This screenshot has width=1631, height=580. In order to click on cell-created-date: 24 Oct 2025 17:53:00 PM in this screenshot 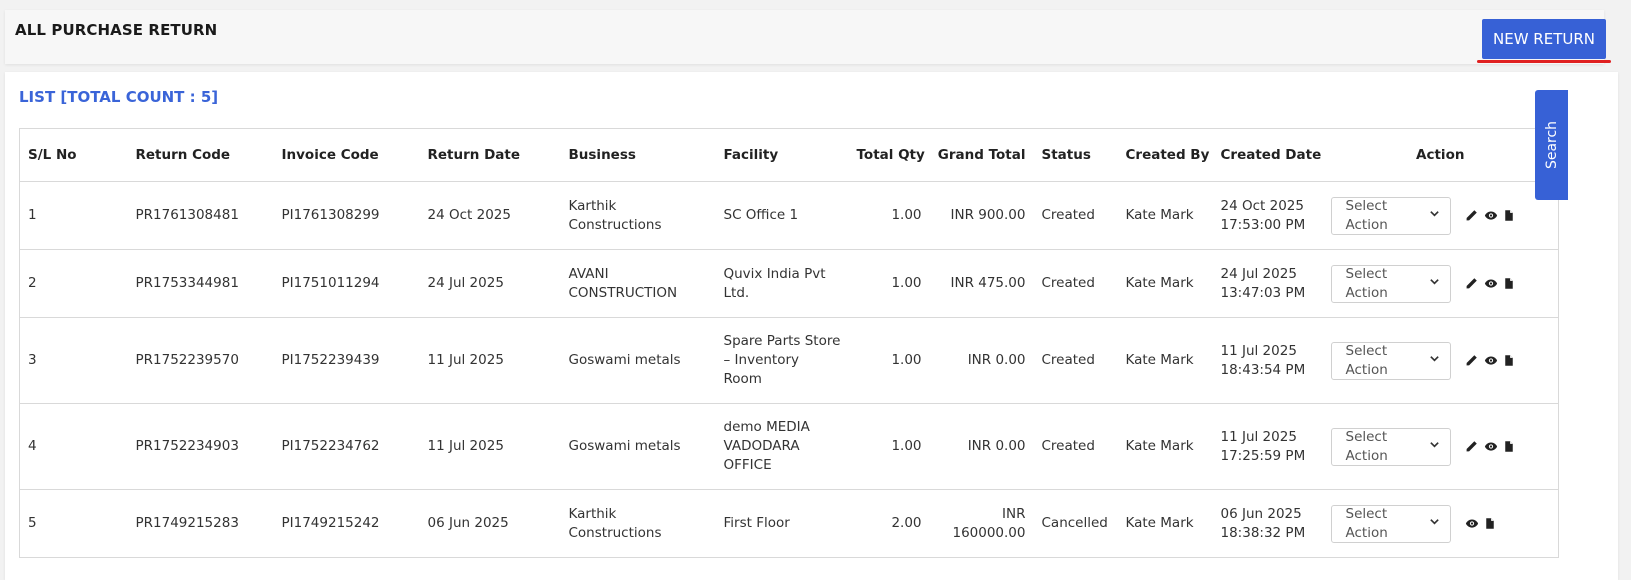, I will do `click(1267, 215)`.